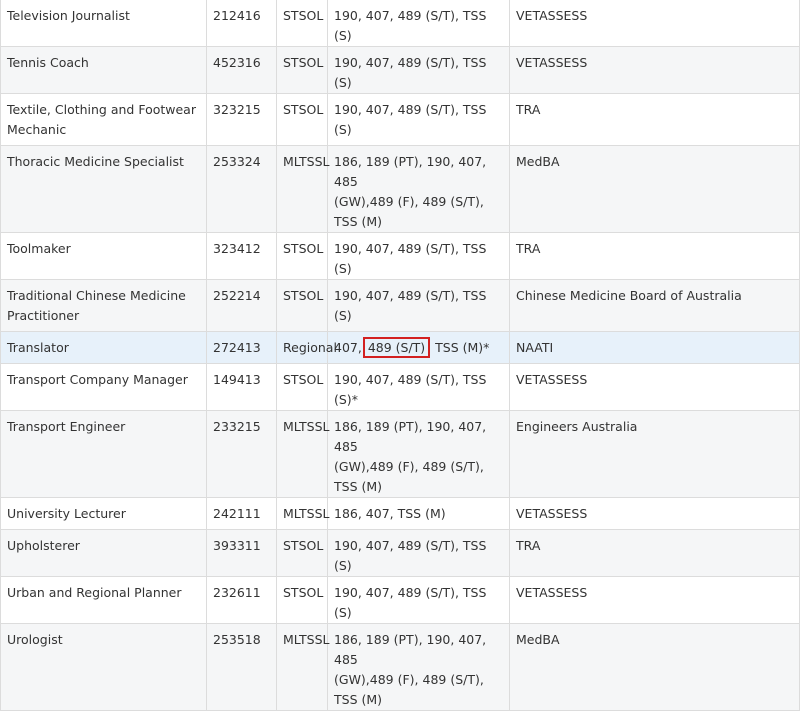  I want to click on occupation-cell: Textile, Clothing and Footwear Mechanic, so click(103, 119).